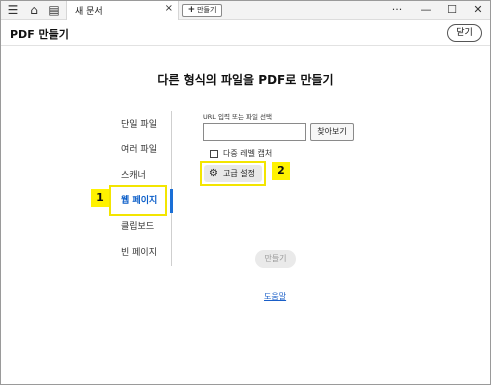 Image resolution: width=491 pixels, height=385 pixels. What do you see at coordinates (134, 150) in the screenshot?
I see `sidebar-item-multiple-files: 여러 파일` at bounding box center [134, 150].